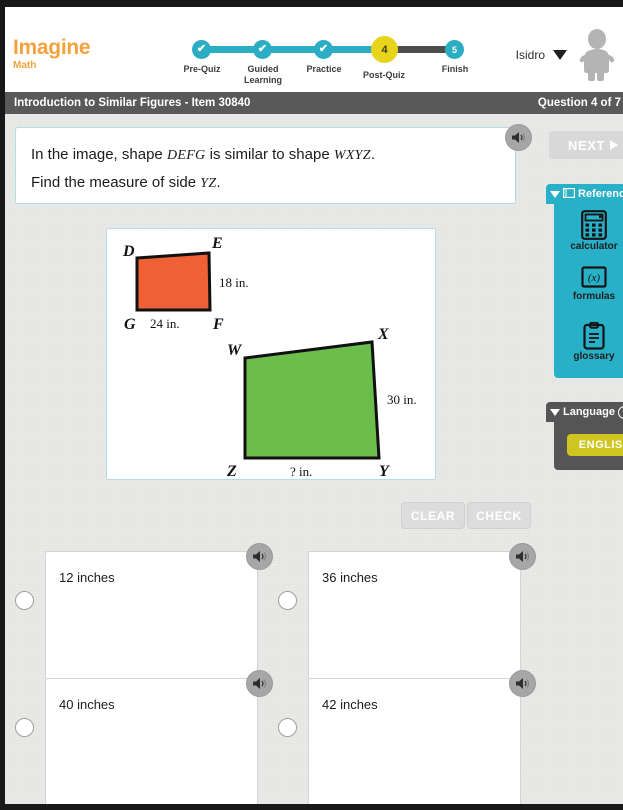  Describe the element at coordinates (588, 336) in the screenshot. I see `clipboard-icon` at that location.